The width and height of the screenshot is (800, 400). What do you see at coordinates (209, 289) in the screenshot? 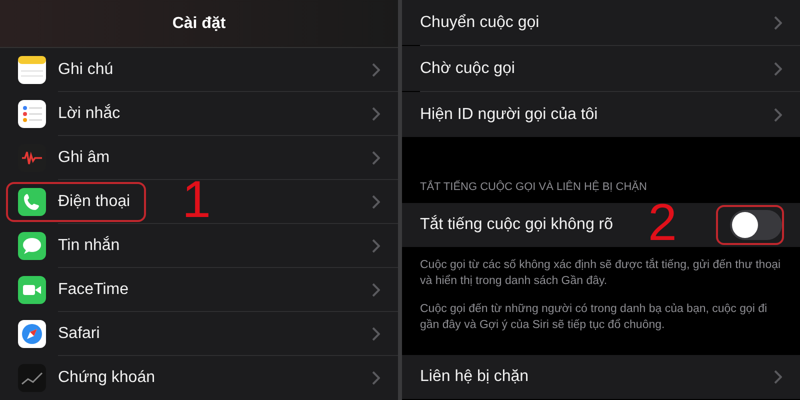
I see `settings-item: FaceTime` at bounding box center [209, 289].